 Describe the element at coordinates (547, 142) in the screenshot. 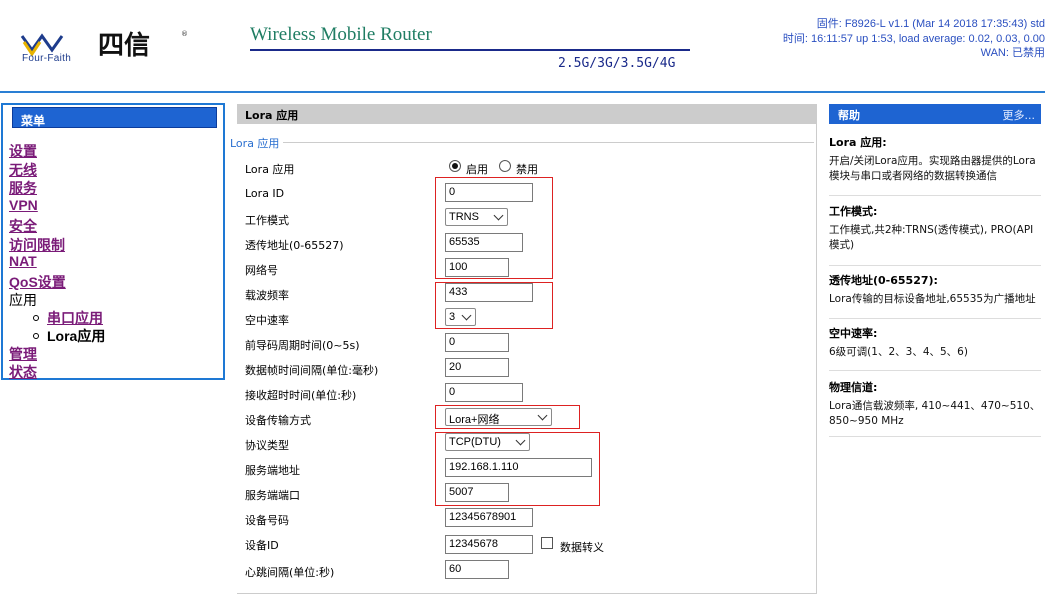

I see `fieldset-border` at that location.